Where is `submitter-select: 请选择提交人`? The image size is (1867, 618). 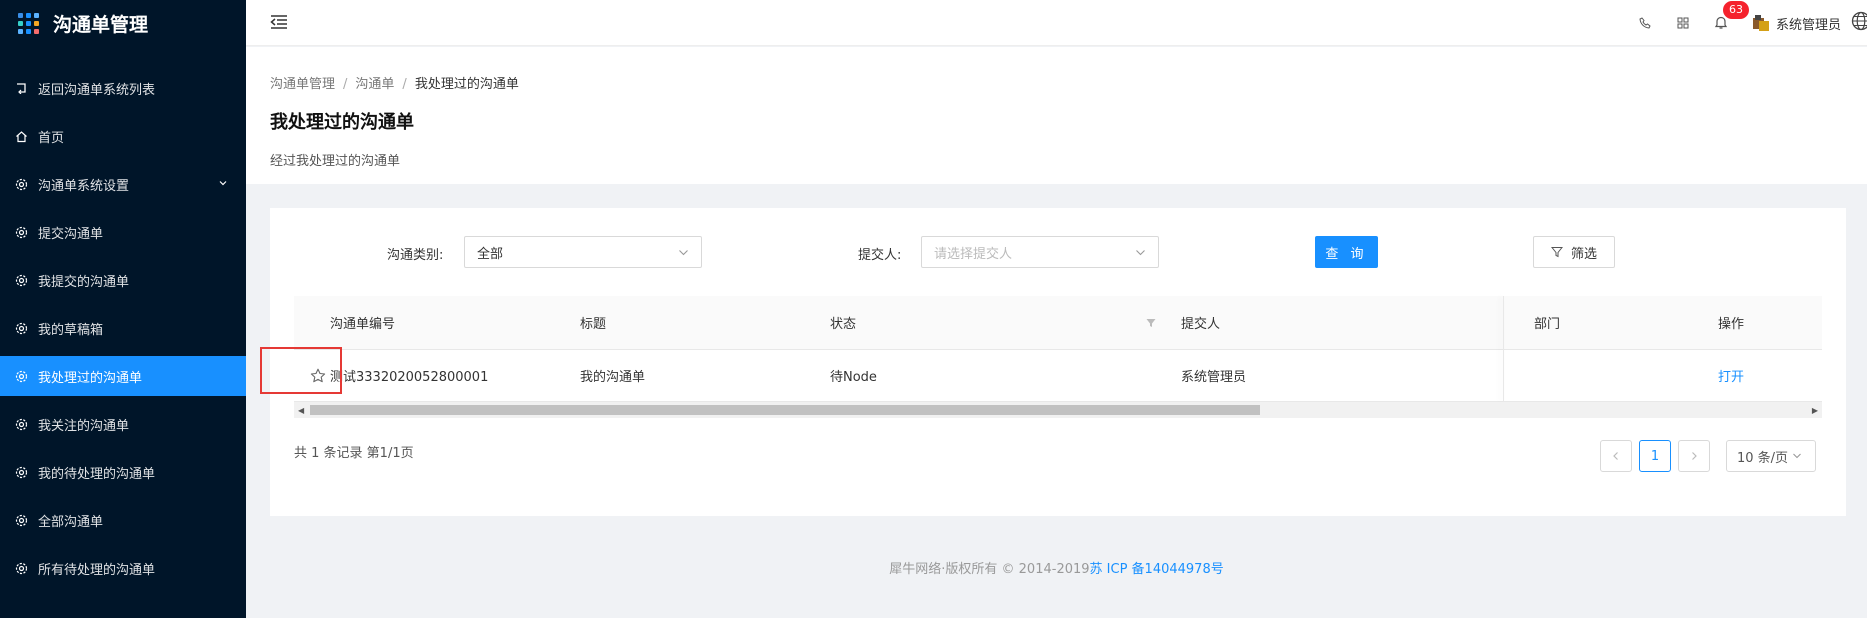 submitter-select: 请选择提交人 is located at coordinates (1040, 252).